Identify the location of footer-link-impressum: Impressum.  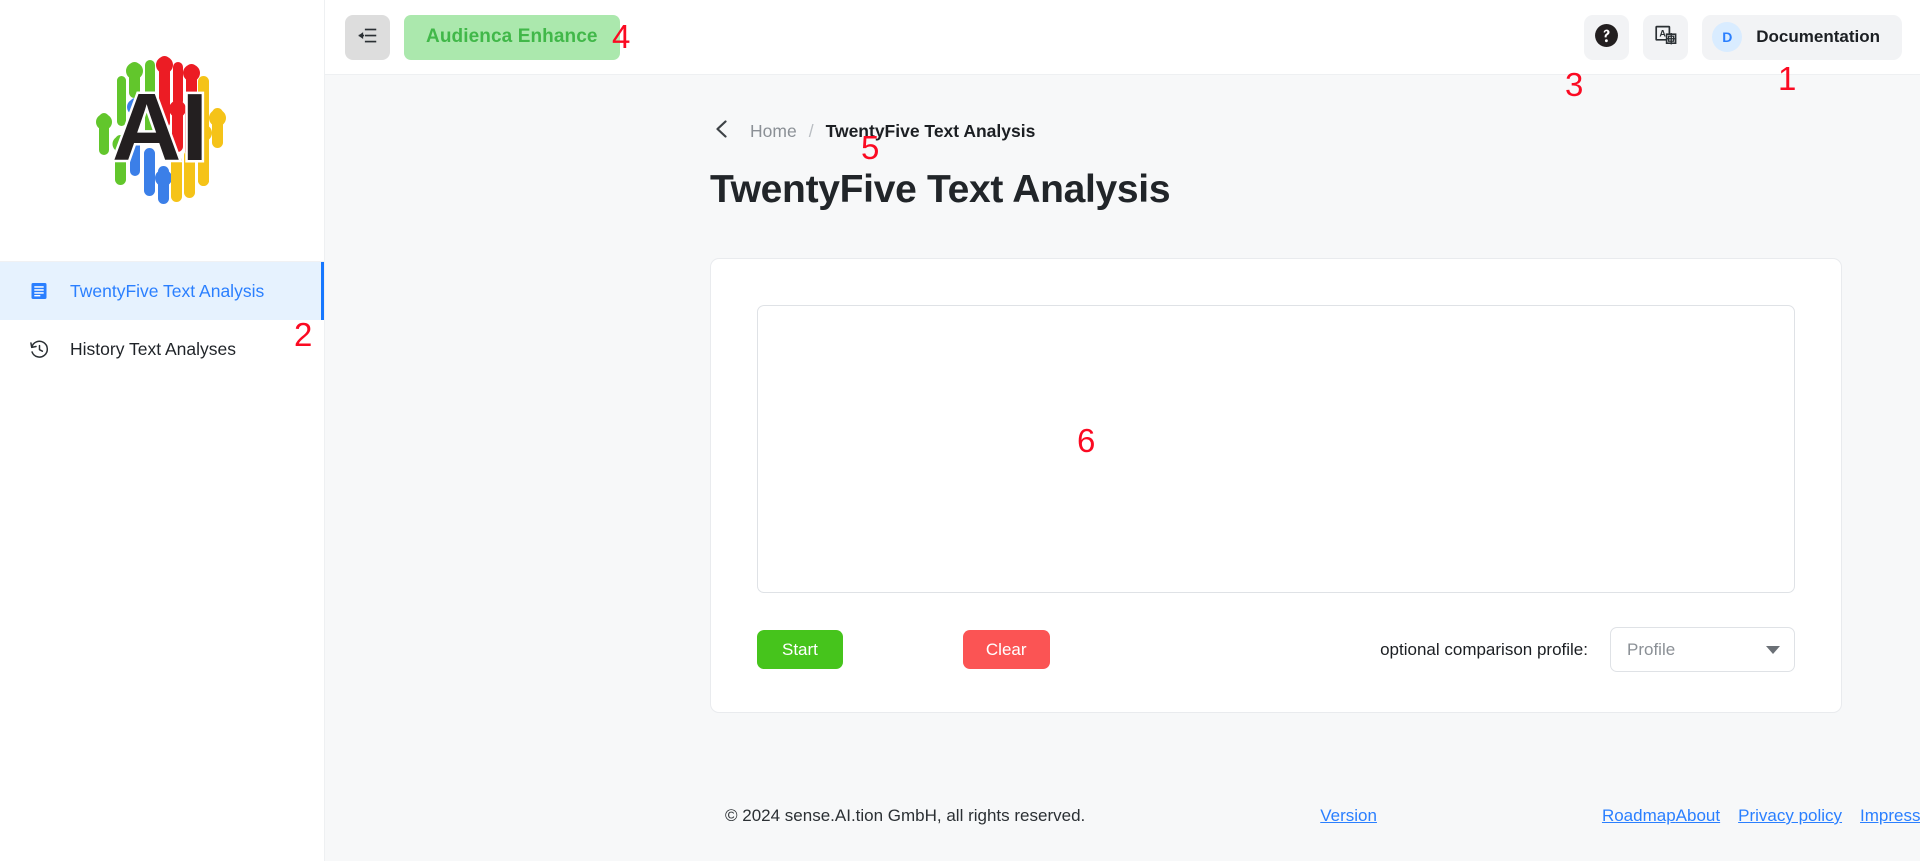
(1890, 816).